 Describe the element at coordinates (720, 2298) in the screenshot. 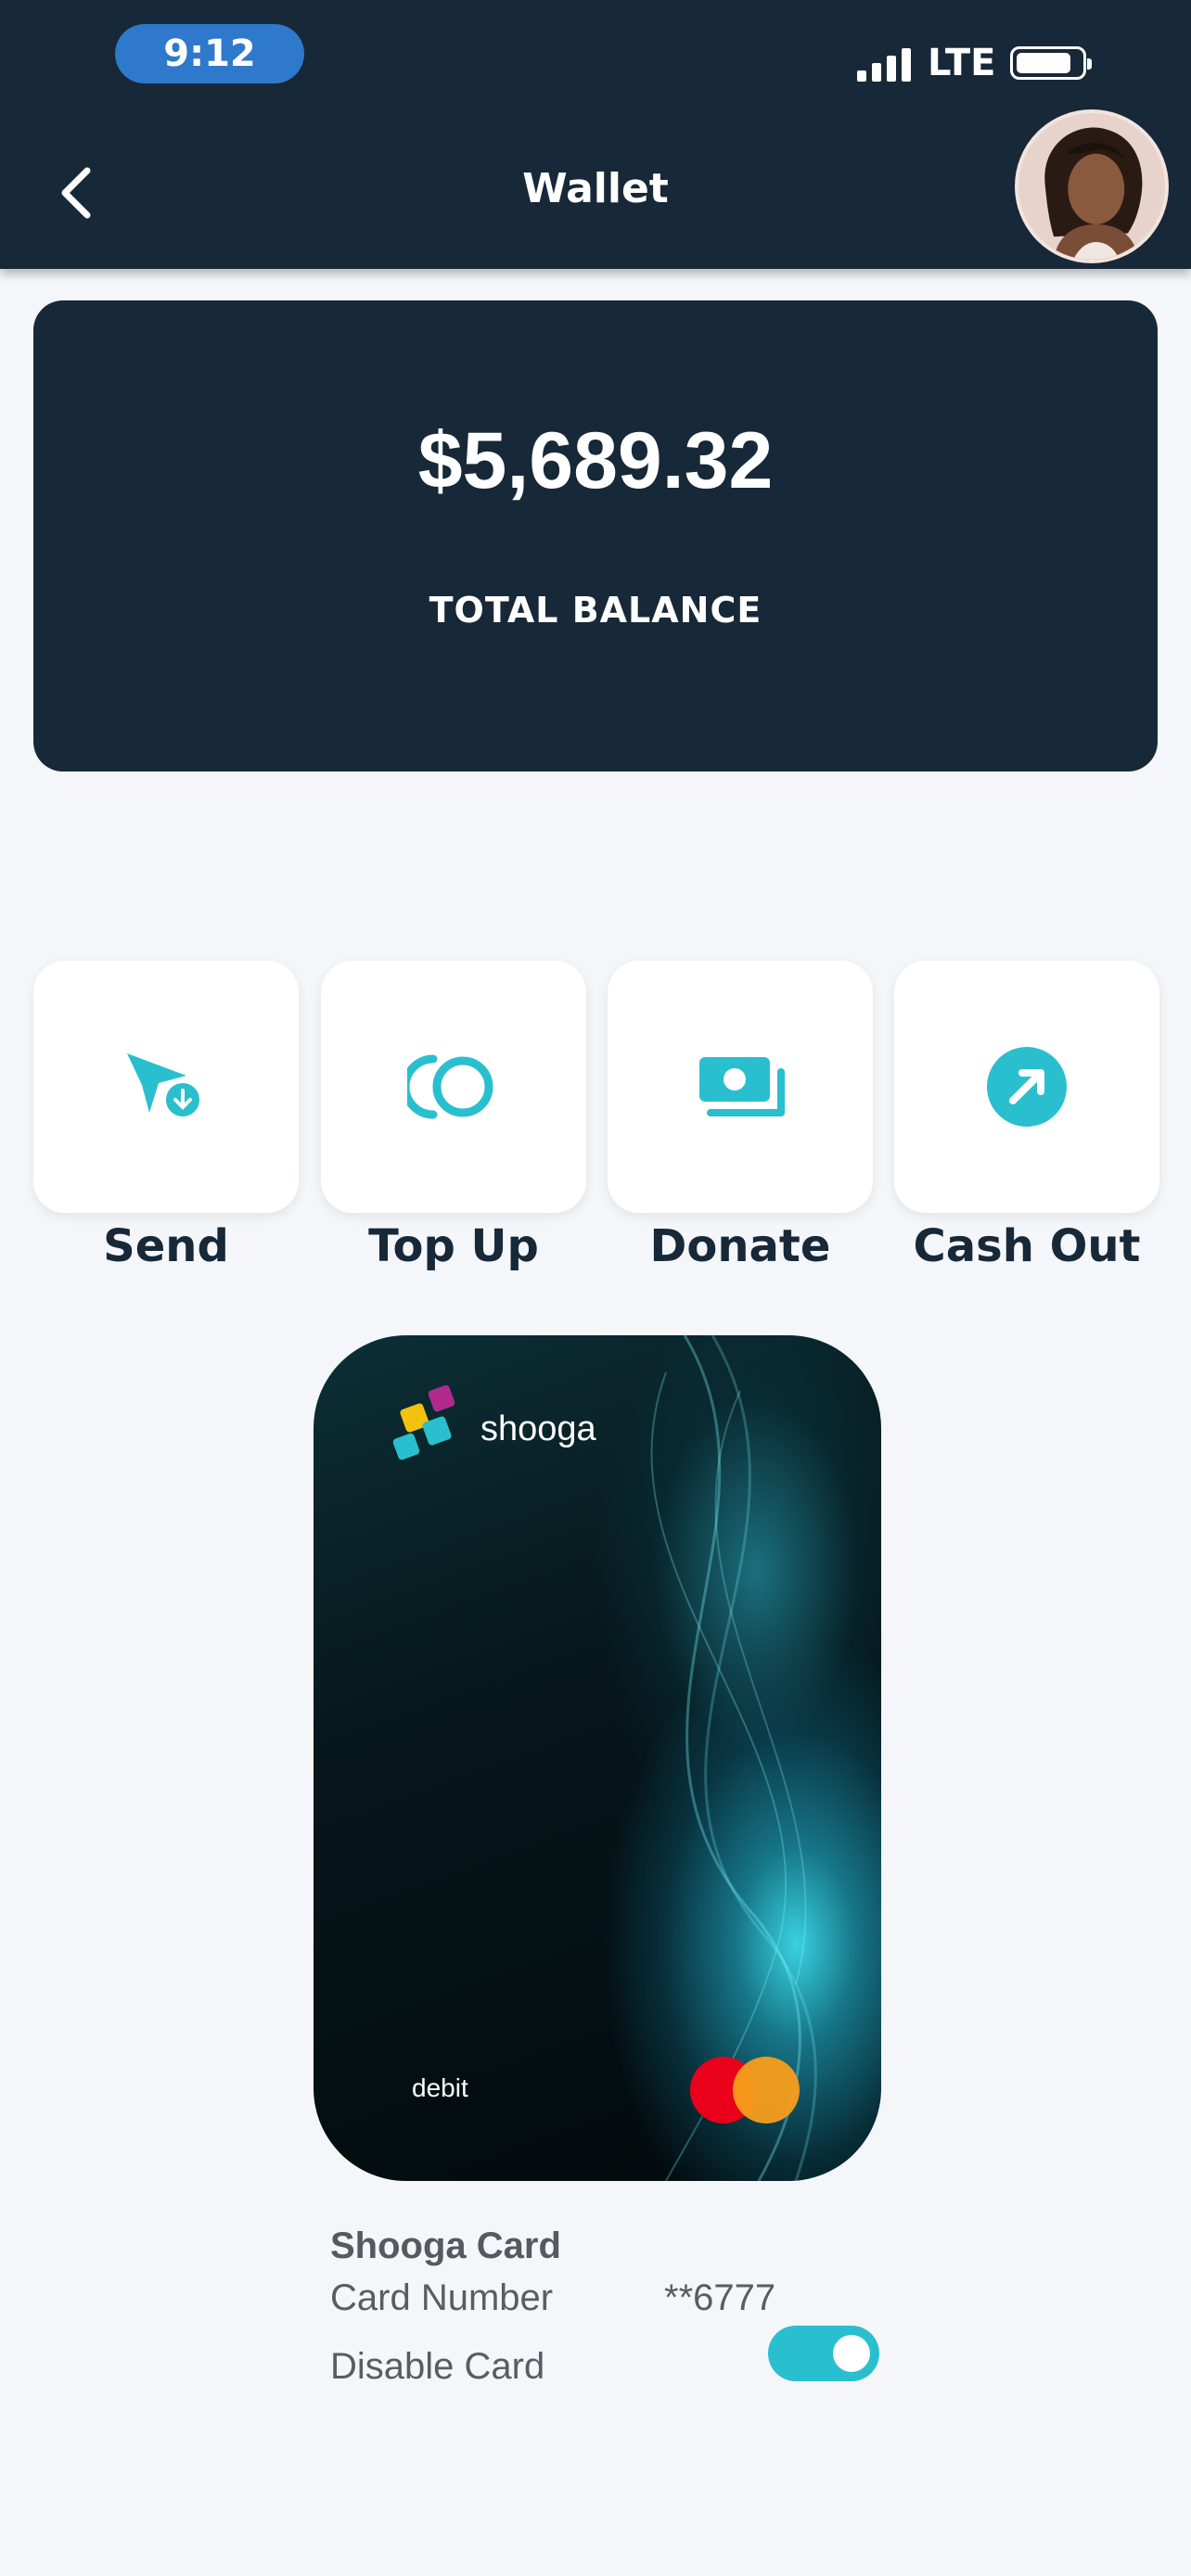

I see `card-number-value: **6777` at that location.